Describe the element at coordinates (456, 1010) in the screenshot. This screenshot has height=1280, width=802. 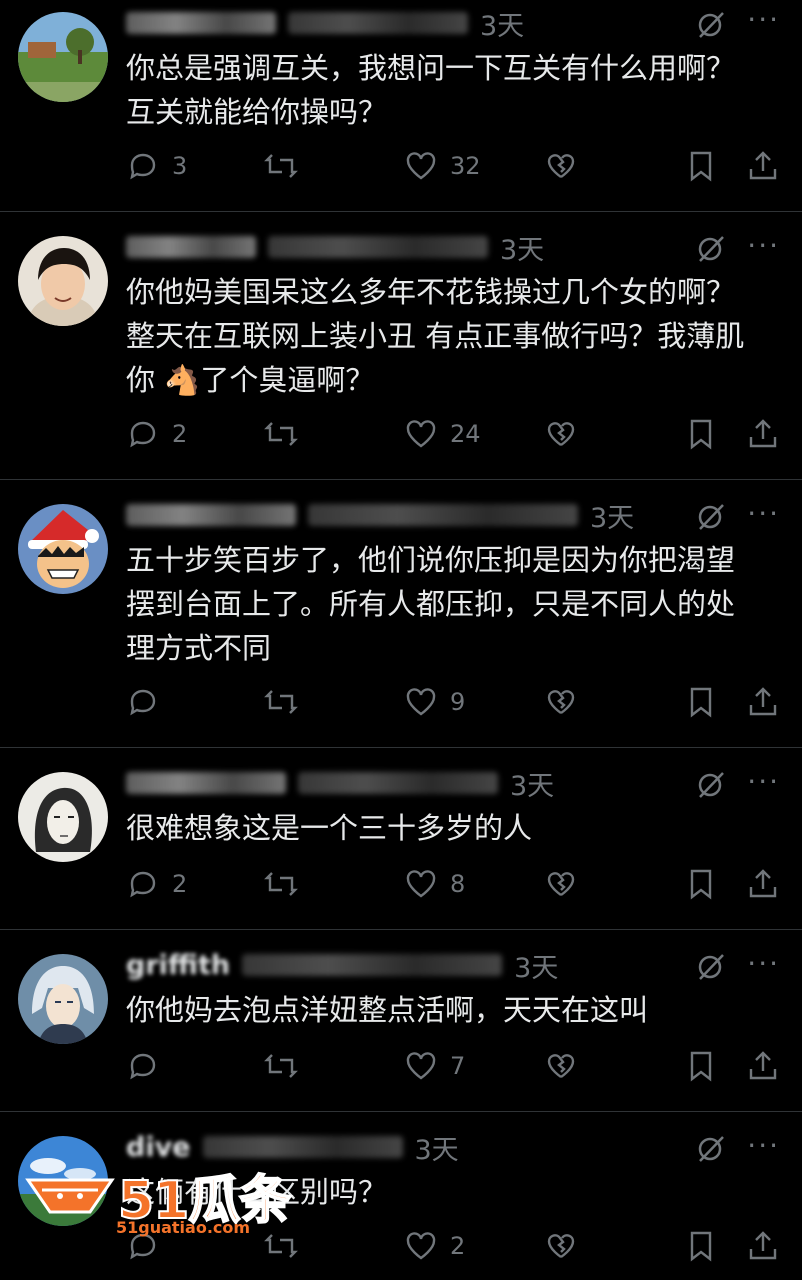
I see `tweet-text: 你他妈去泡点洋妞整点活啊，天天在这叫` at that location.